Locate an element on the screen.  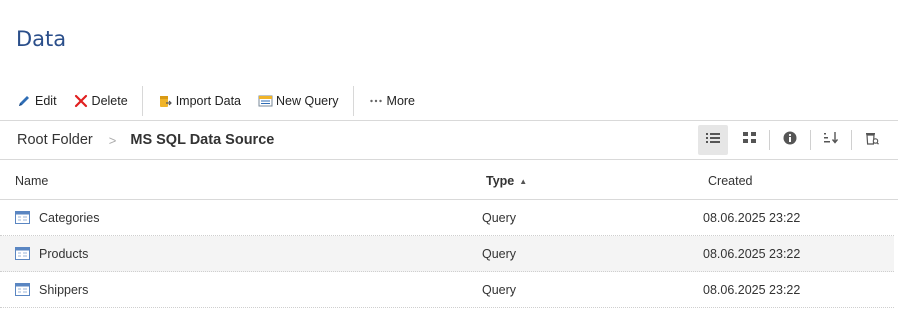
pencil-icon is located at coordinates (24, 101).